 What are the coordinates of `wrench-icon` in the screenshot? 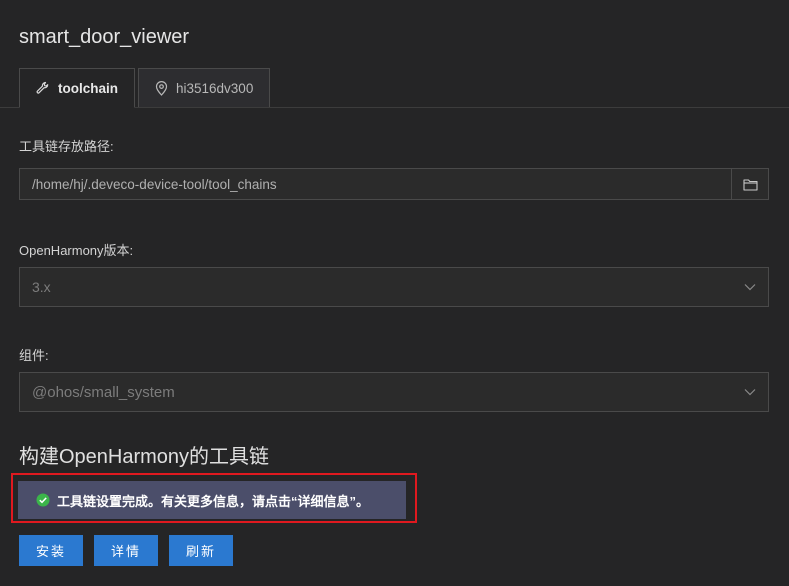 It's located at (43, 88).